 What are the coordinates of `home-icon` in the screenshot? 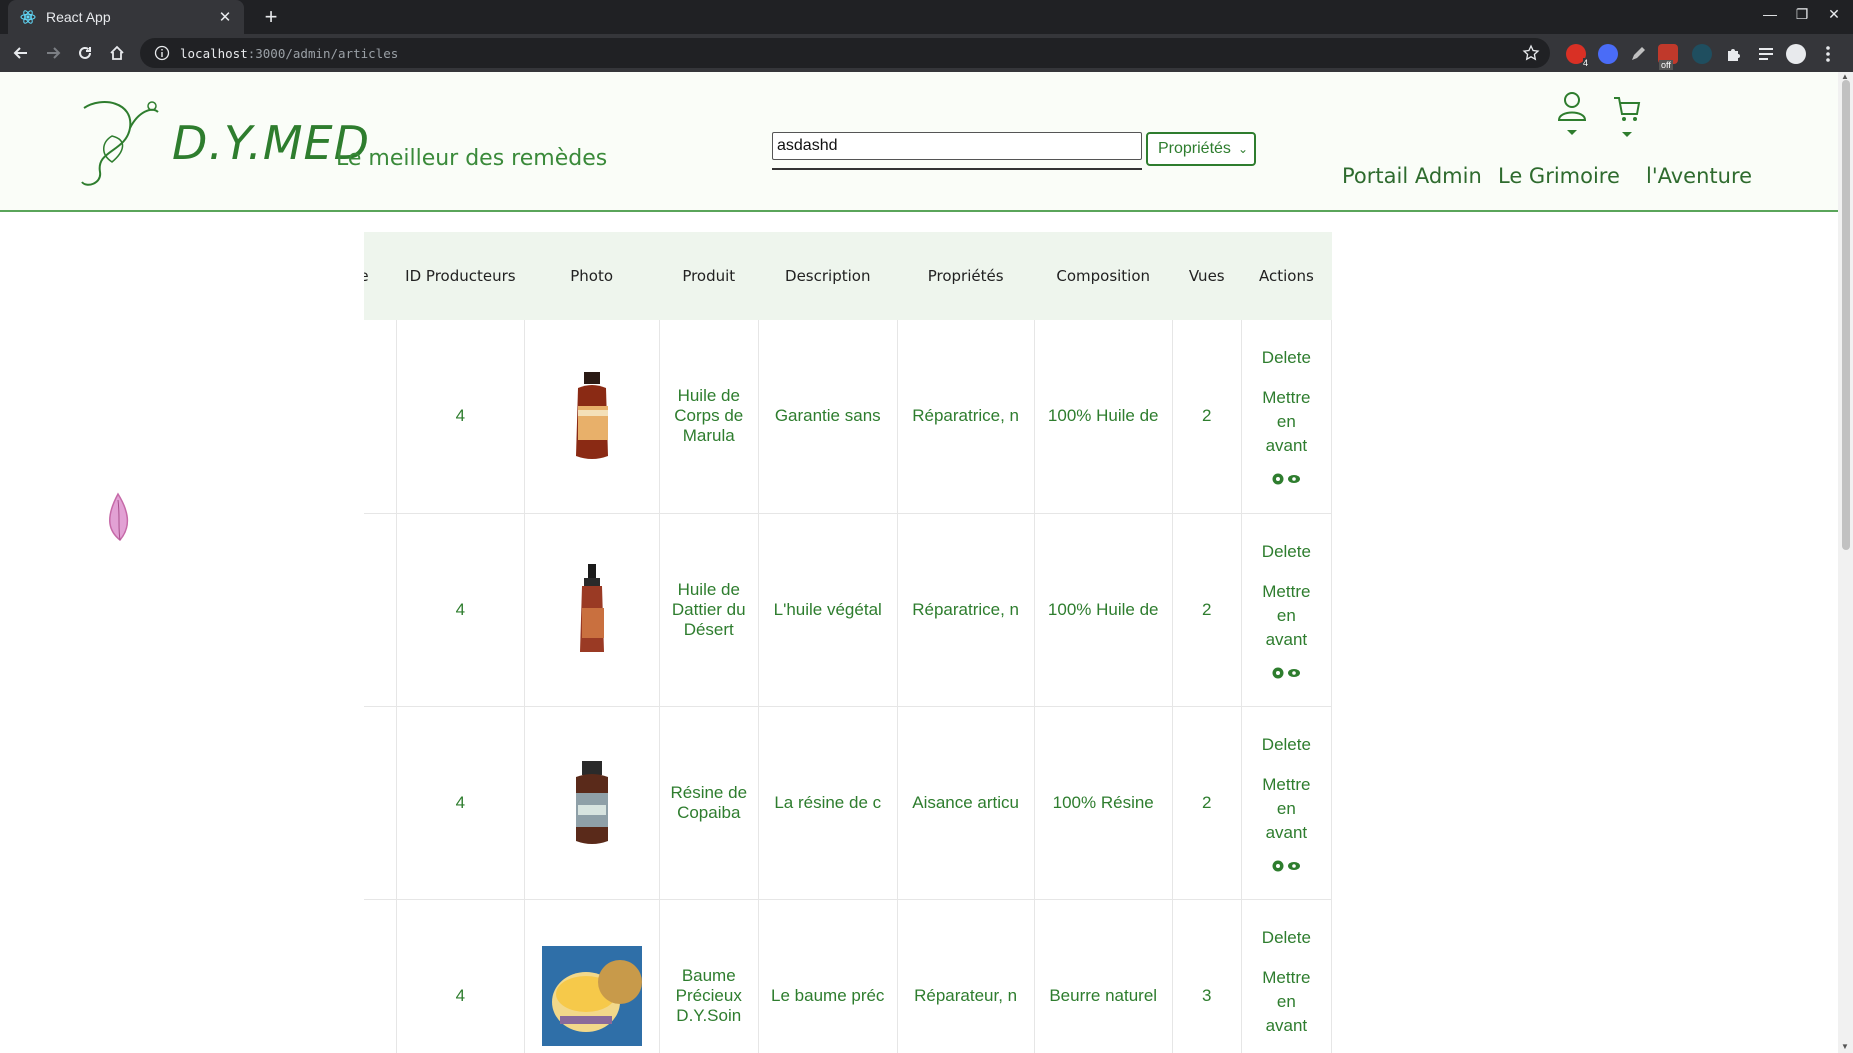 It's located at (117, 52).